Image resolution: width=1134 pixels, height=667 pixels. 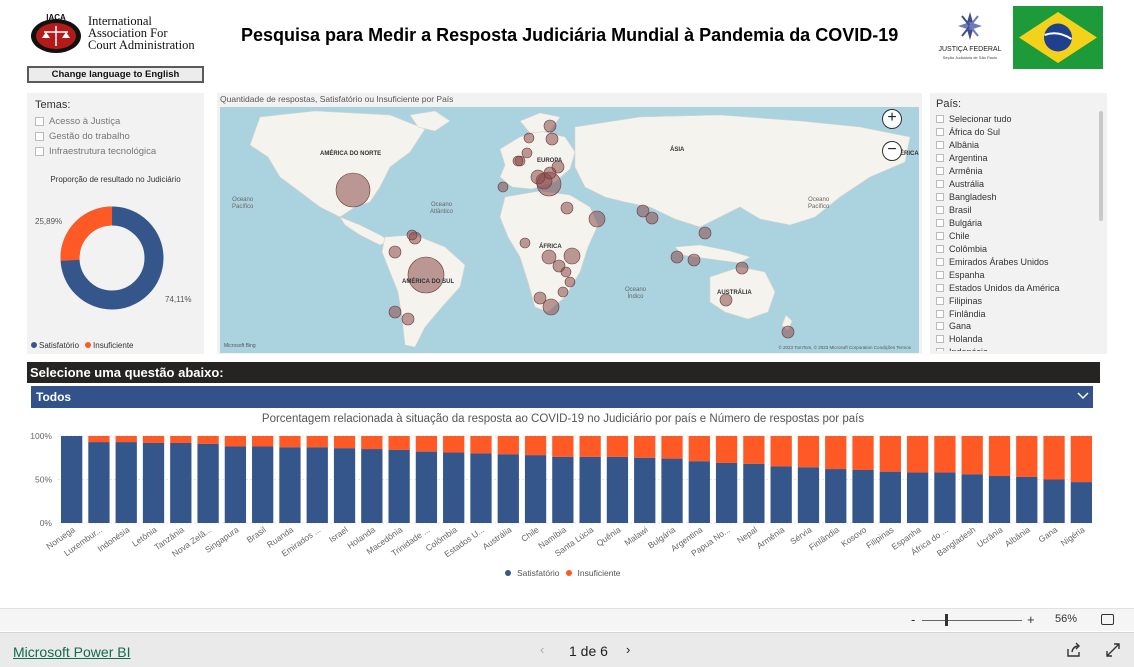 I want to click on prev-page-button: ‹, so click(x=542, y=649).